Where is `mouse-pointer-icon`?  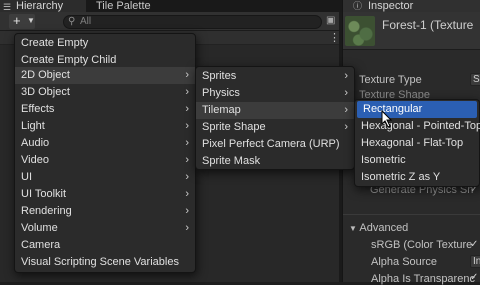
mouse-pointer-icon is located at coordinates (387, 119).